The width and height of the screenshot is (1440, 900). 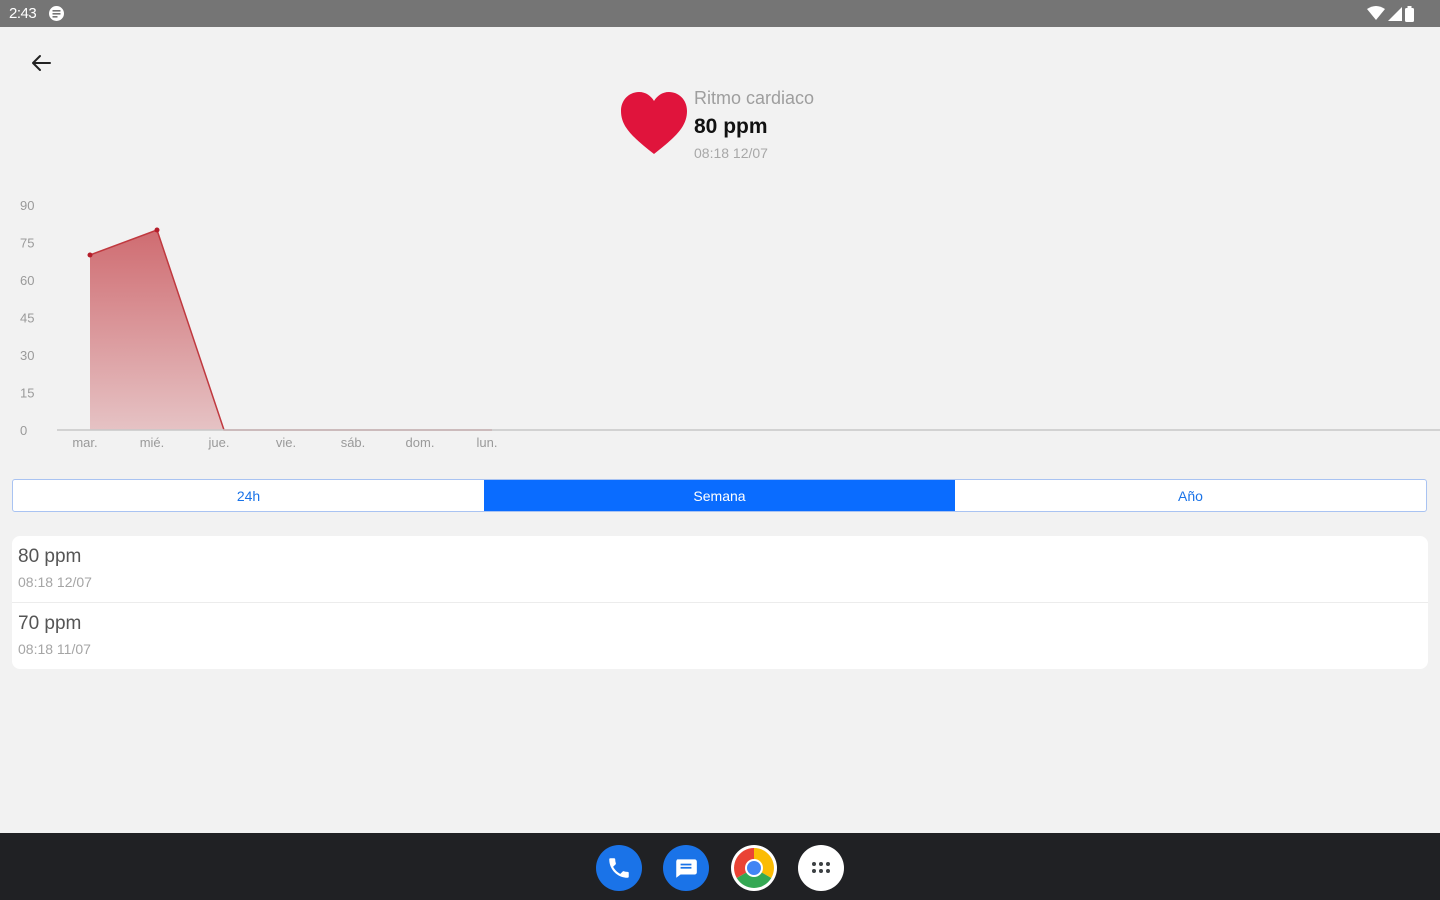 I want to click on x-tick-label: mar., so click(x=84, y=442).